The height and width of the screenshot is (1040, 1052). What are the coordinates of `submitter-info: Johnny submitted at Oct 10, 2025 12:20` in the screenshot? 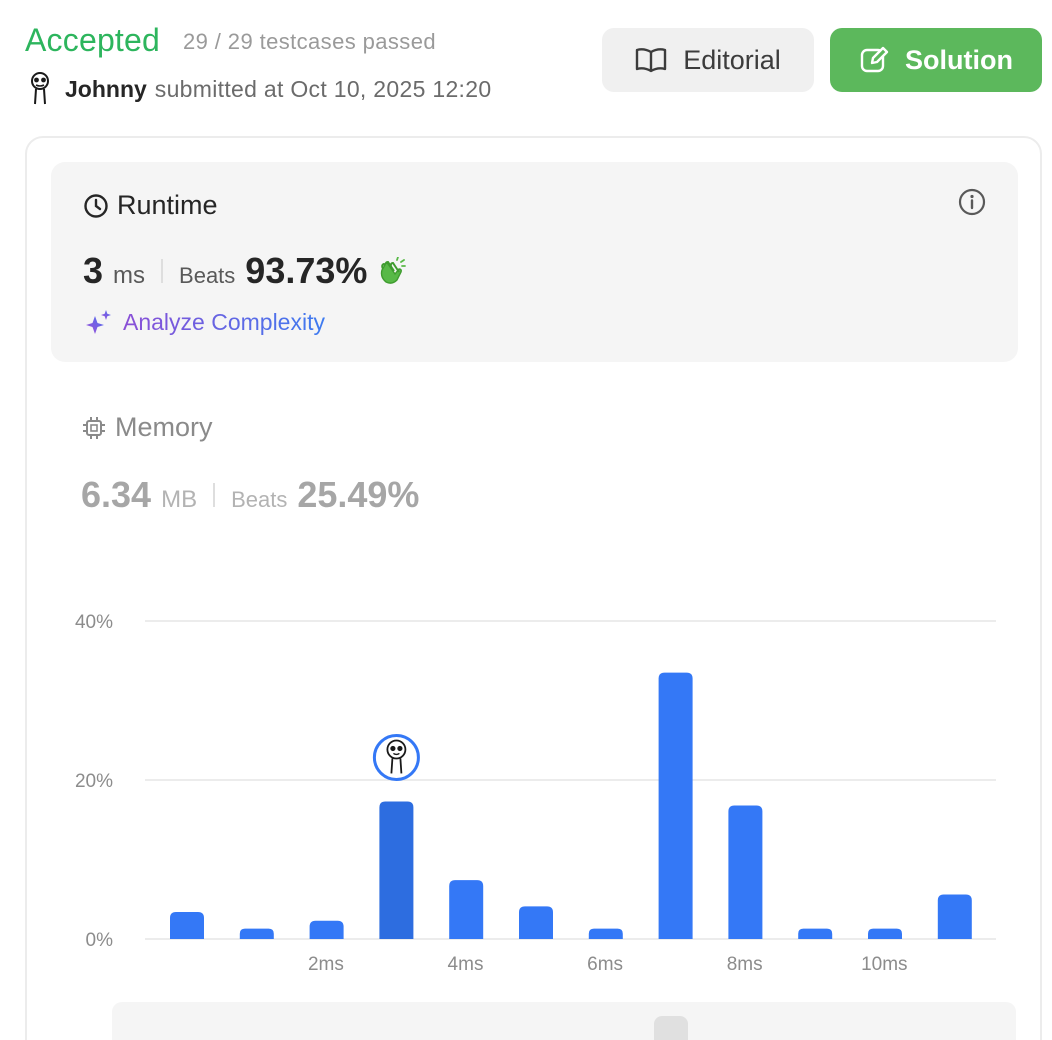 It's located at (258, 89).